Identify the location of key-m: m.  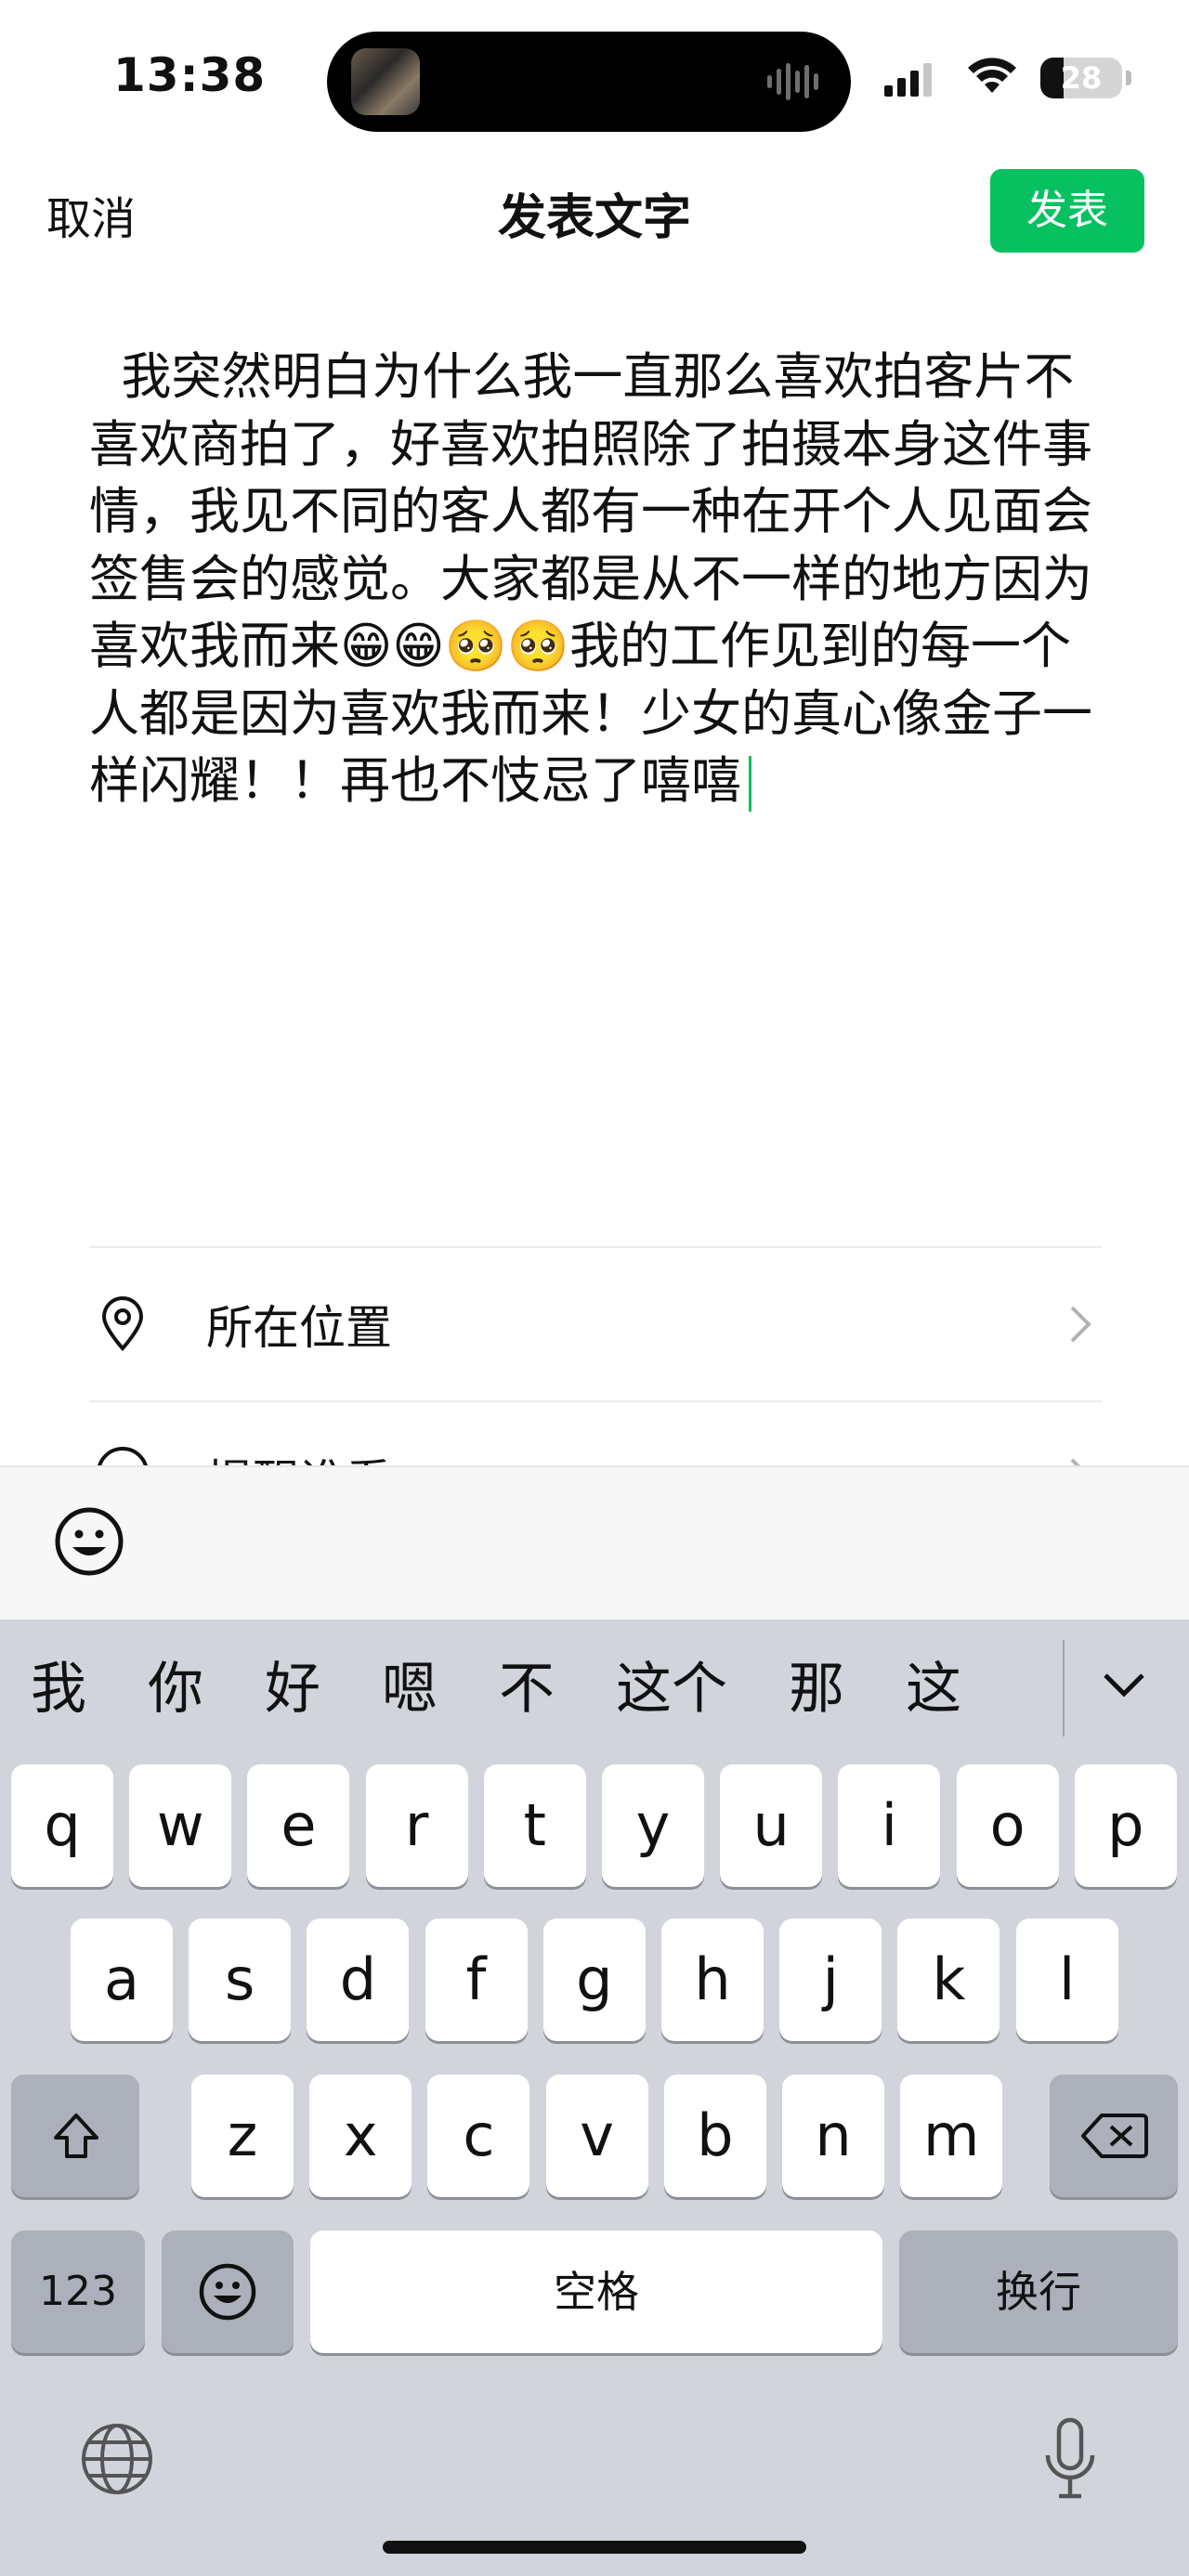
(952, 2136).